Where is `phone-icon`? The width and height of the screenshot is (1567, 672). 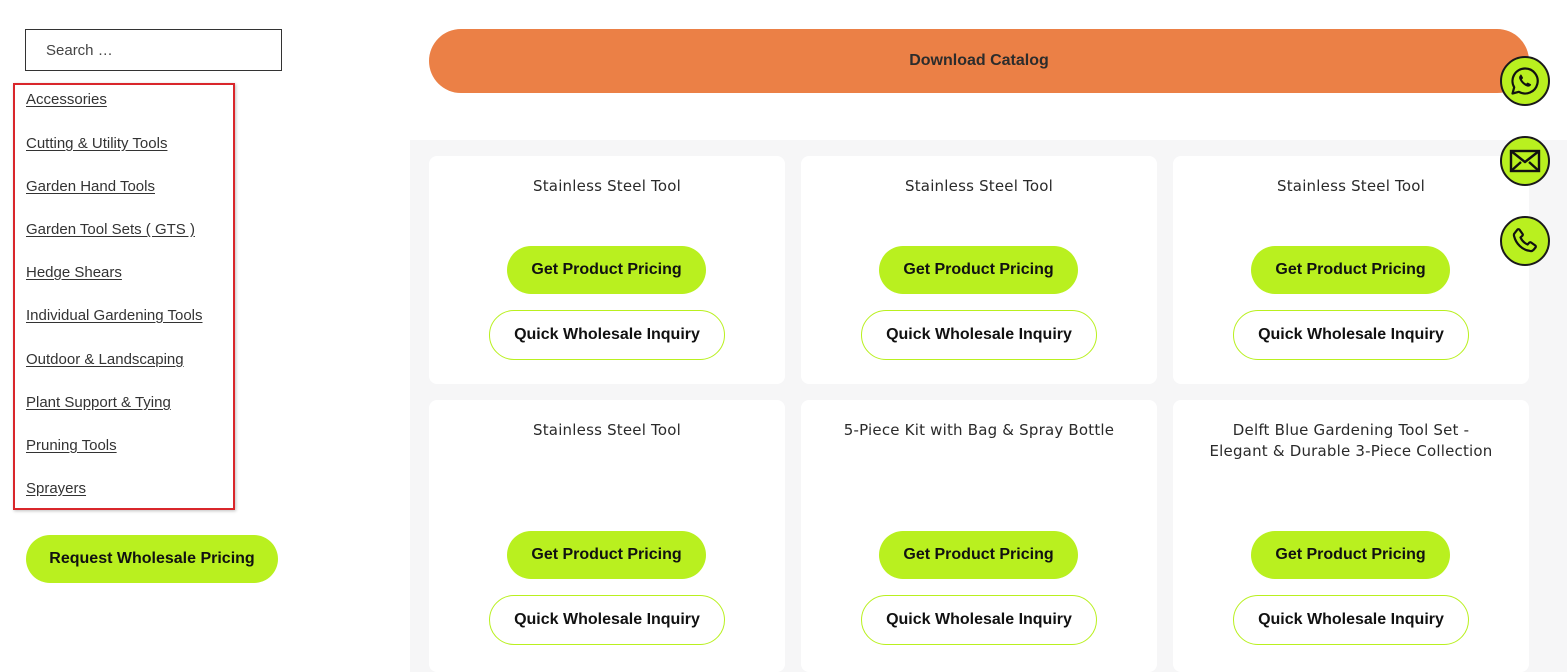 phone-icon is located at coordinates (1525, 241).